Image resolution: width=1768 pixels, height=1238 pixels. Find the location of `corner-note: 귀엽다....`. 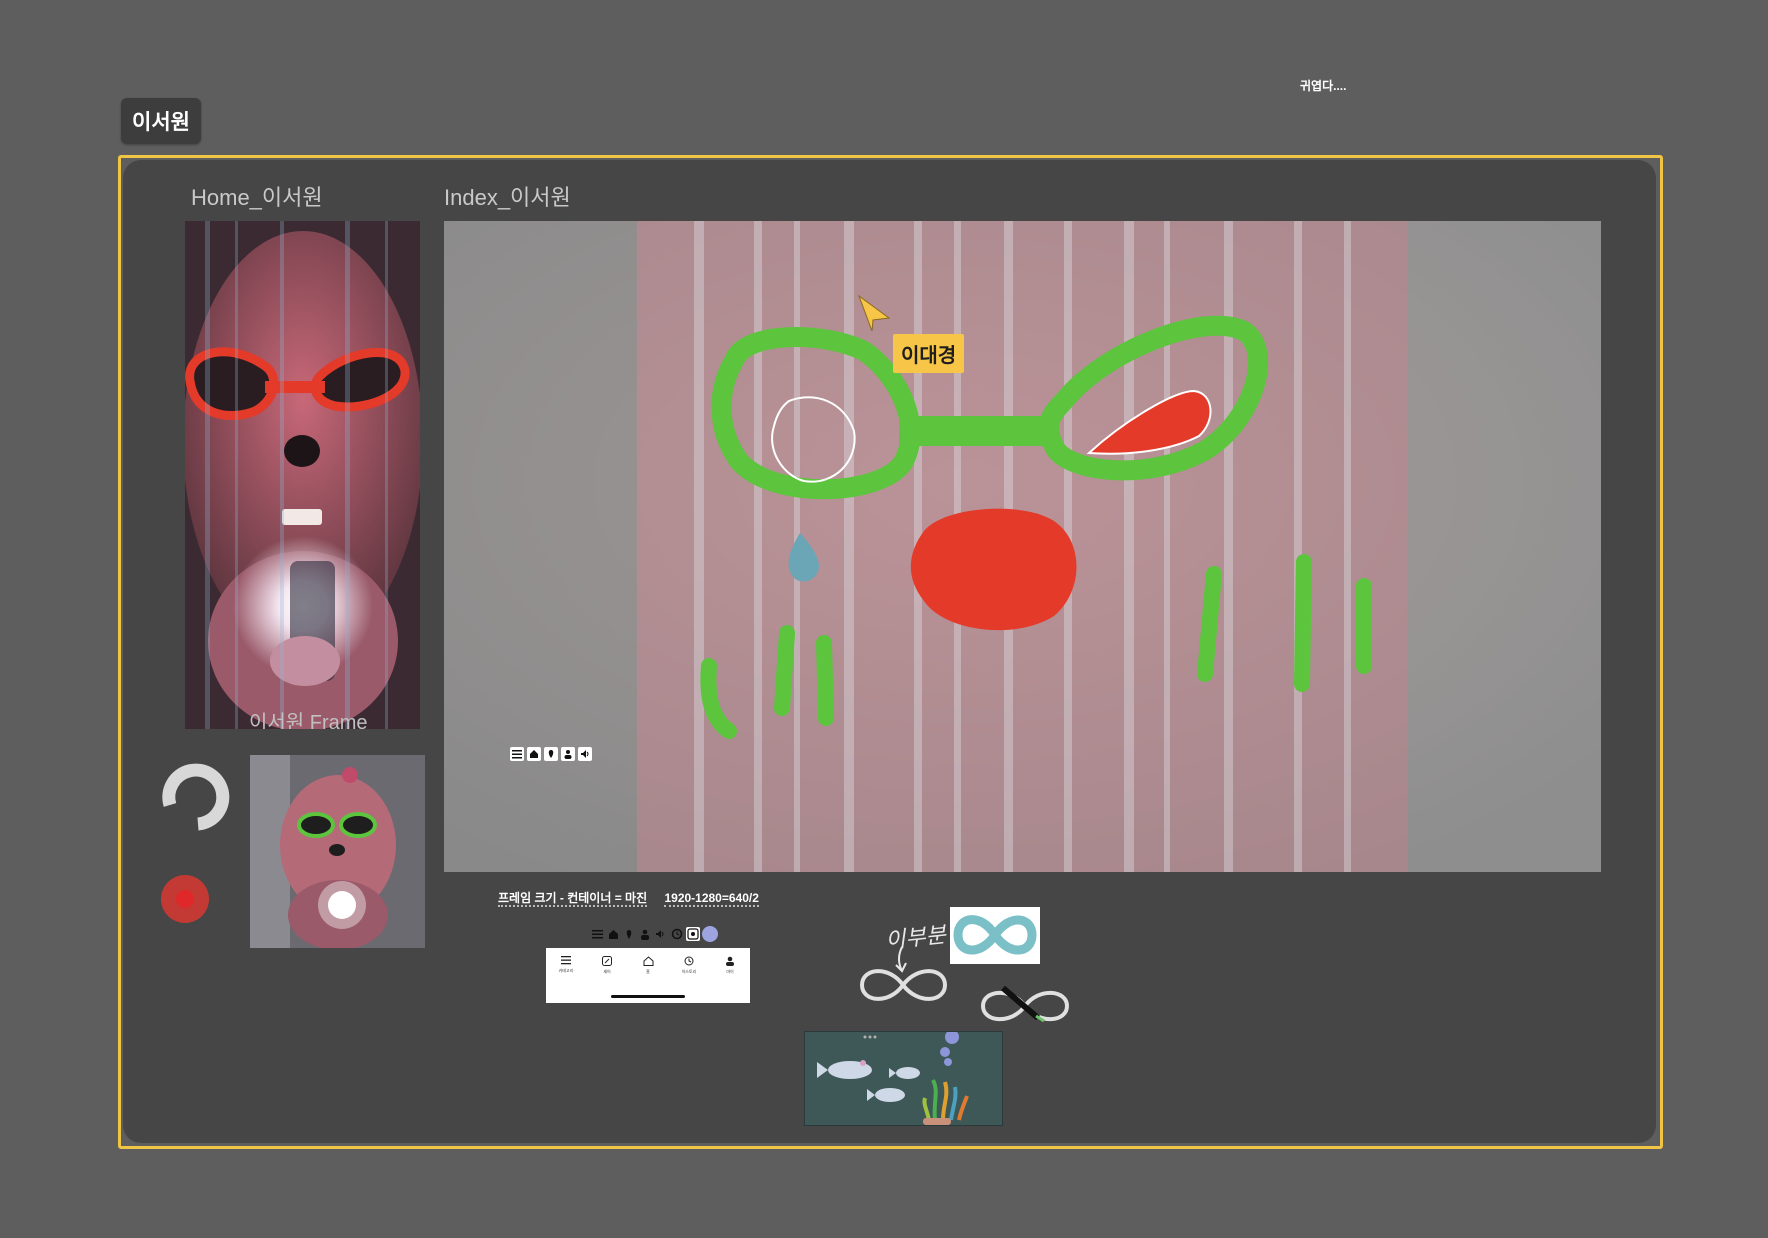

corner-note: 귀엽다.... is located at coordinates (1323, 86).